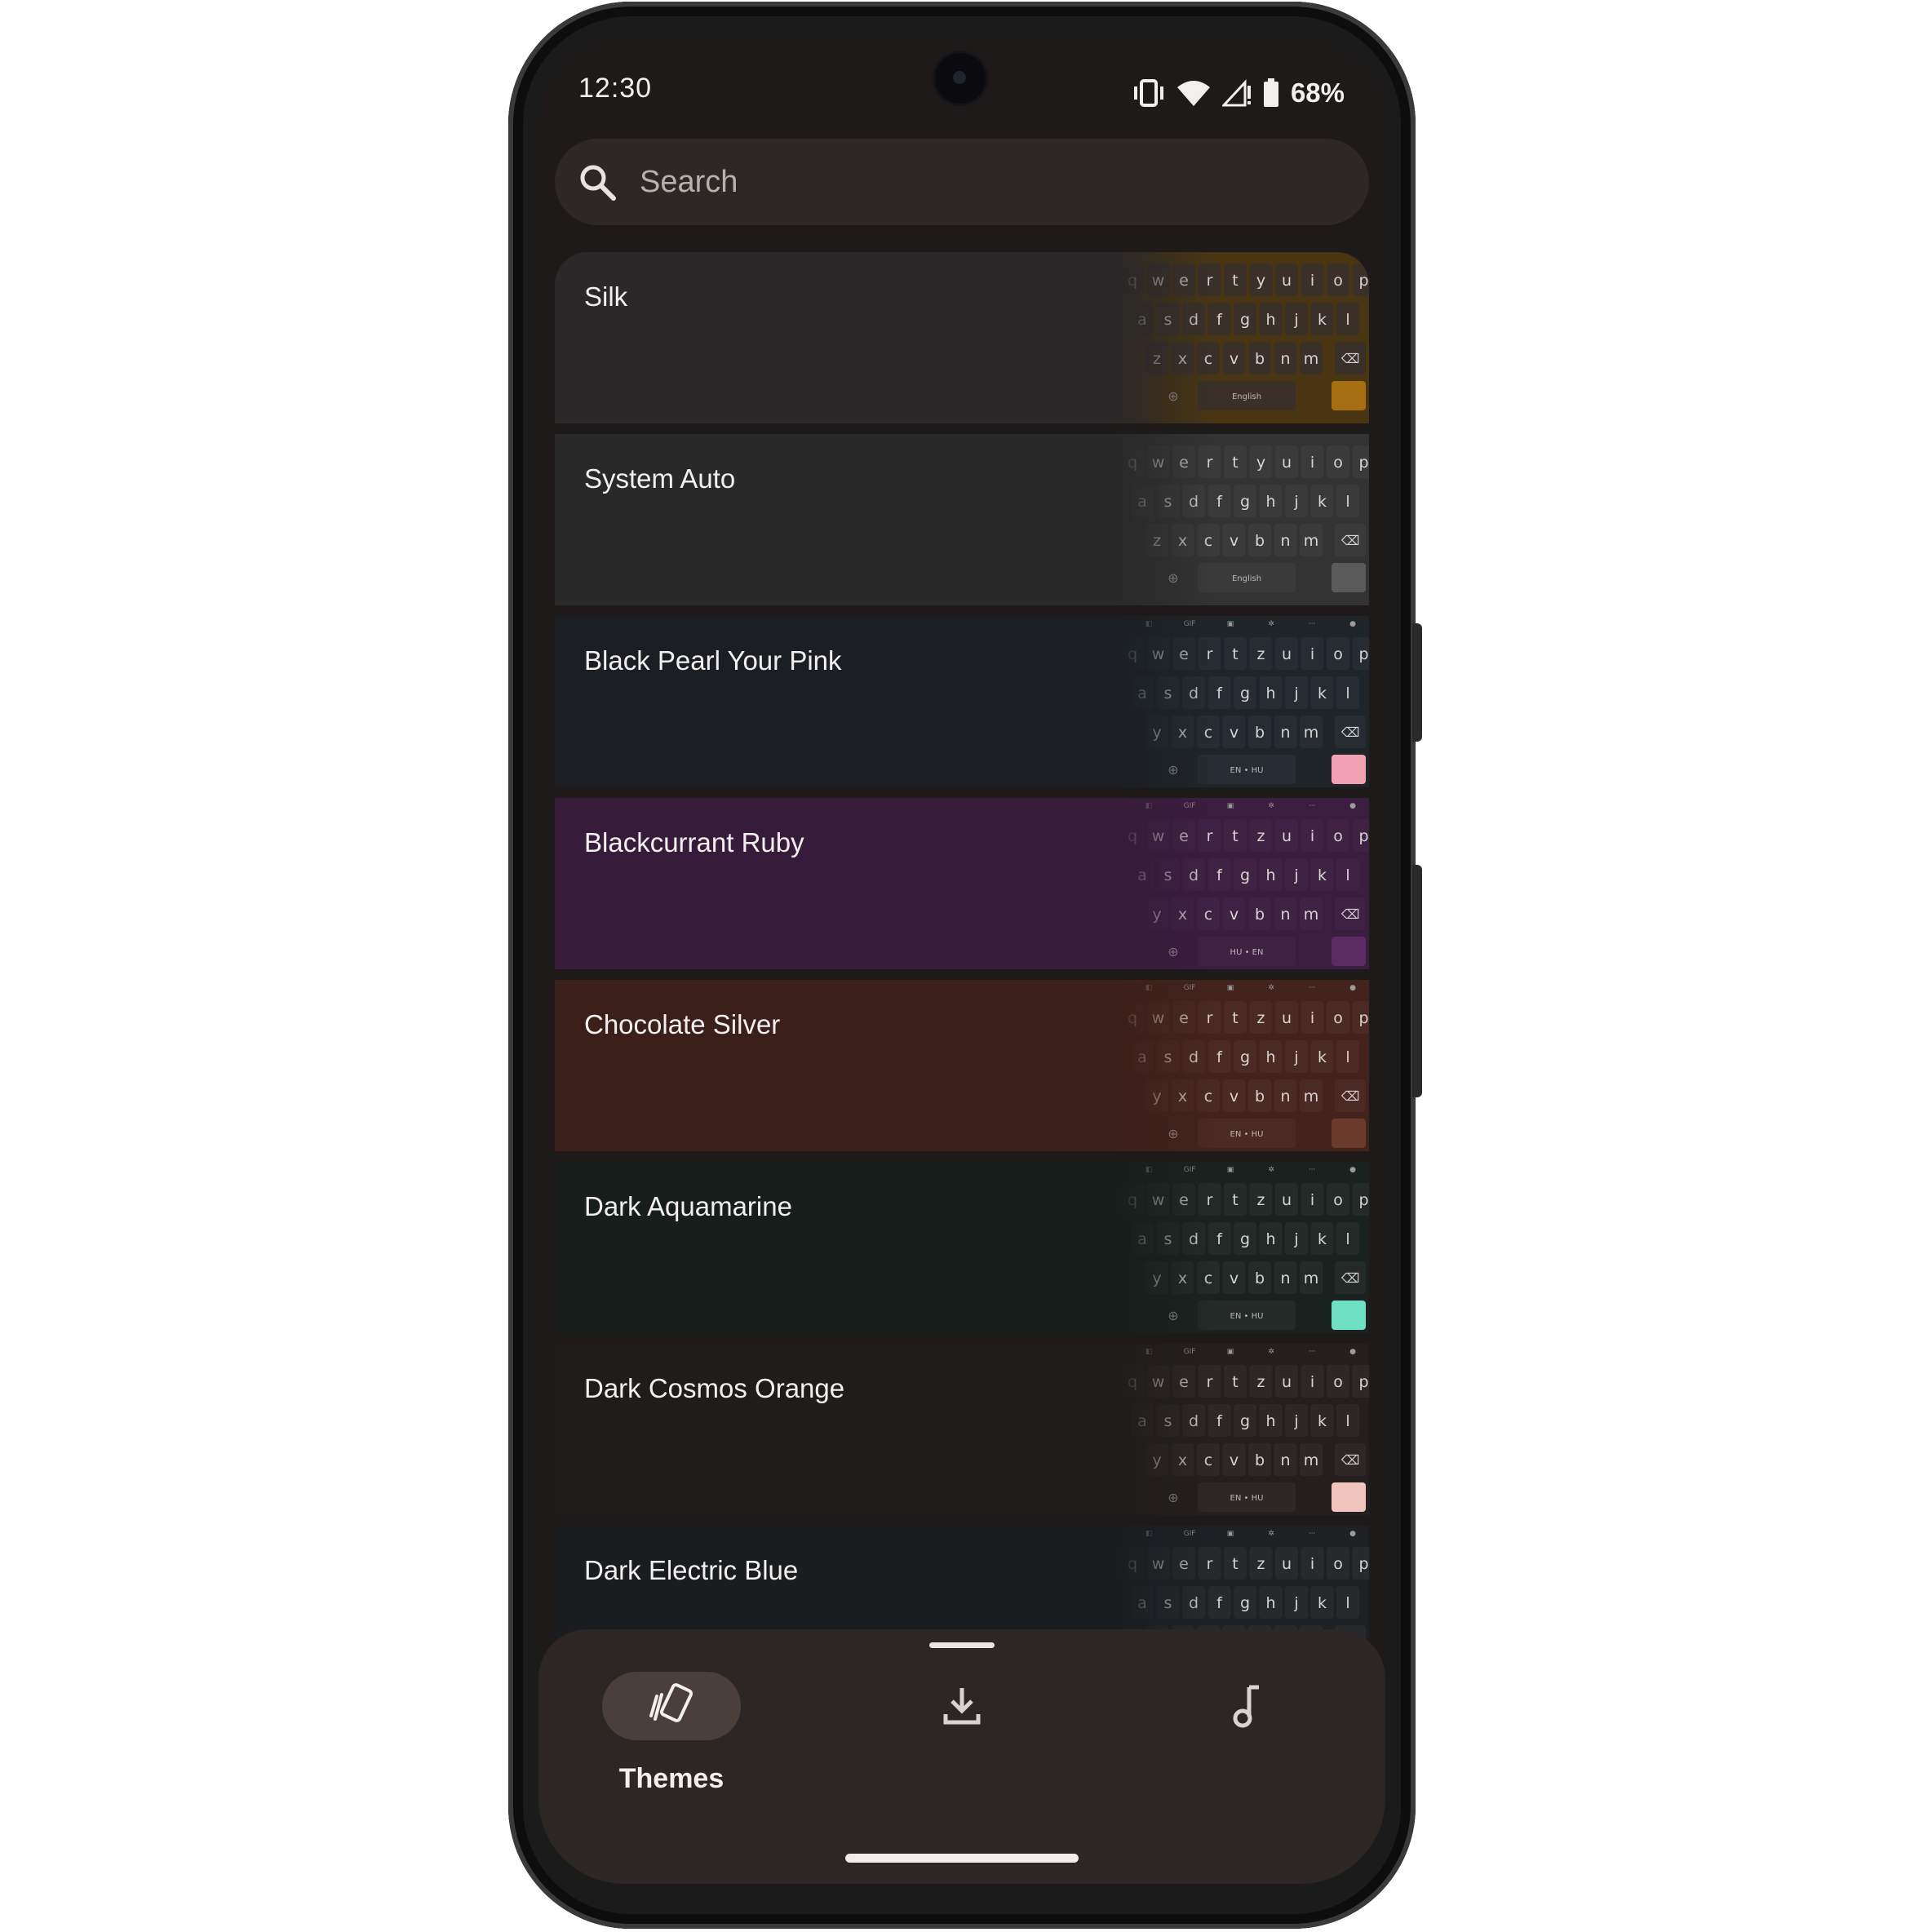 The image size is (1932, 1932). I want to click on nav-label-themes: Themes, so click(671, 1779).